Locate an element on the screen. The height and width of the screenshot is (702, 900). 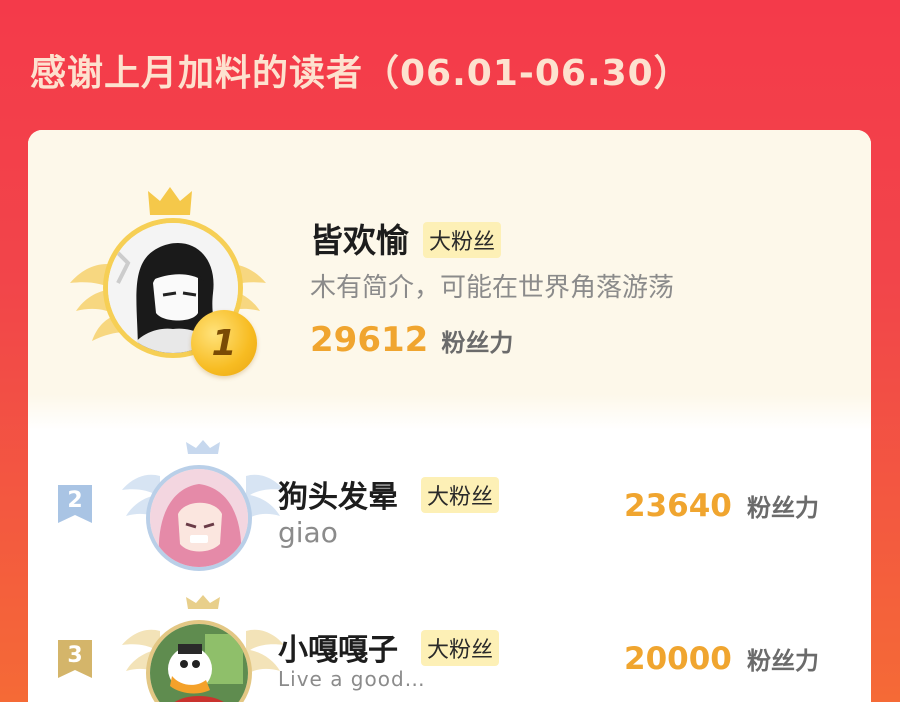
avatar is located at coordinates (199, 518).